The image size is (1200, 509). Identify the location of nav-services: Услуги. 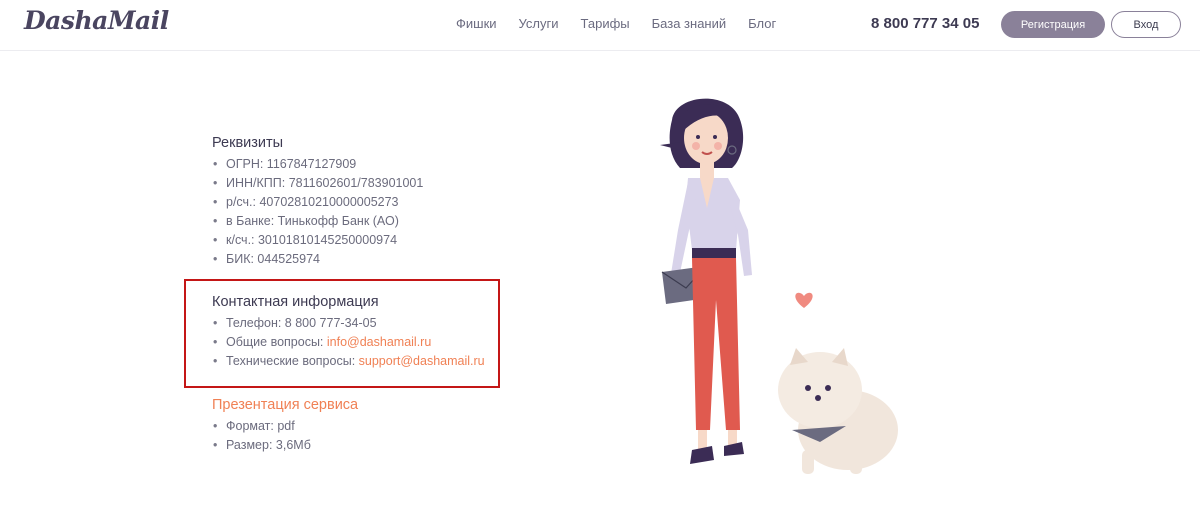
(539, 23).